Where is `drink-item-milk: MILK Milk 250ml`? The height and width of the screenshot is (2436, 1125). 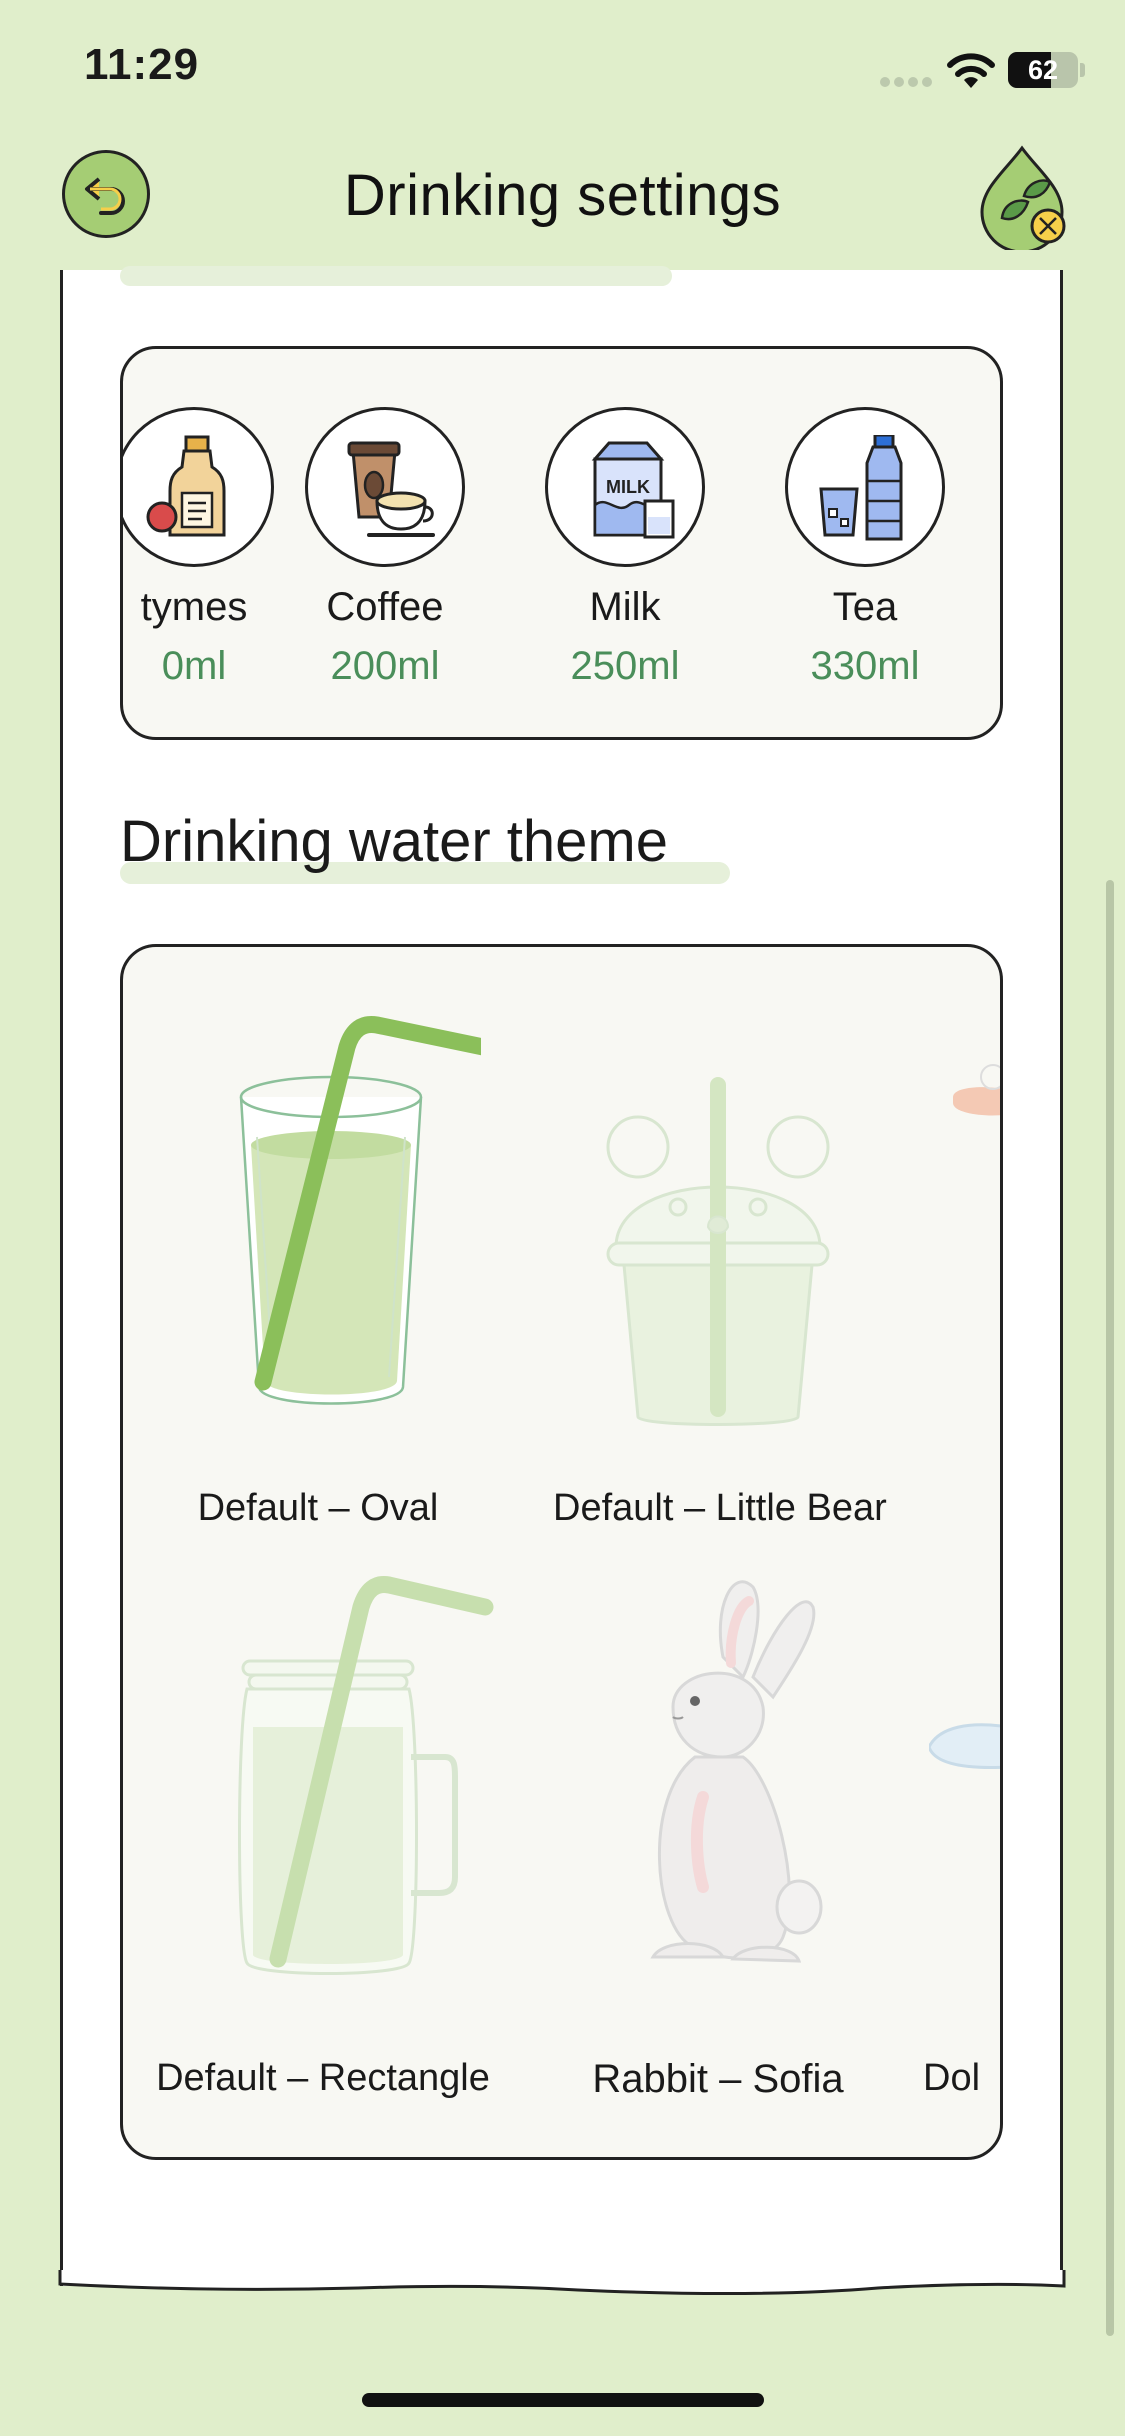
drink-item-milk: MILK Milk 250ml is located at coordinates (625, 548).